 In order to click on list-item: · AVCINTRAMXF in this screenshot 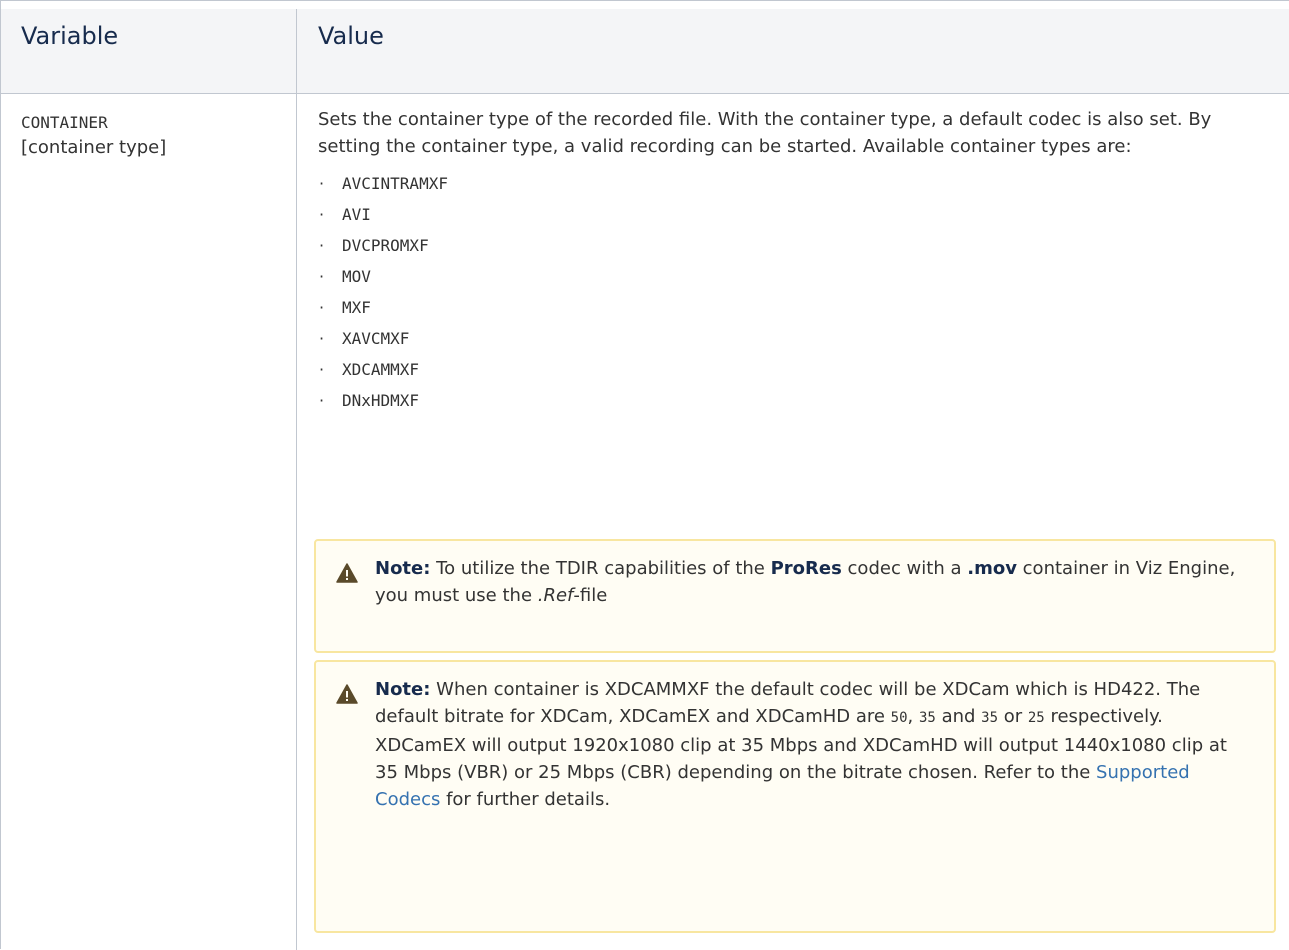, I will do `click(803, 183)`.